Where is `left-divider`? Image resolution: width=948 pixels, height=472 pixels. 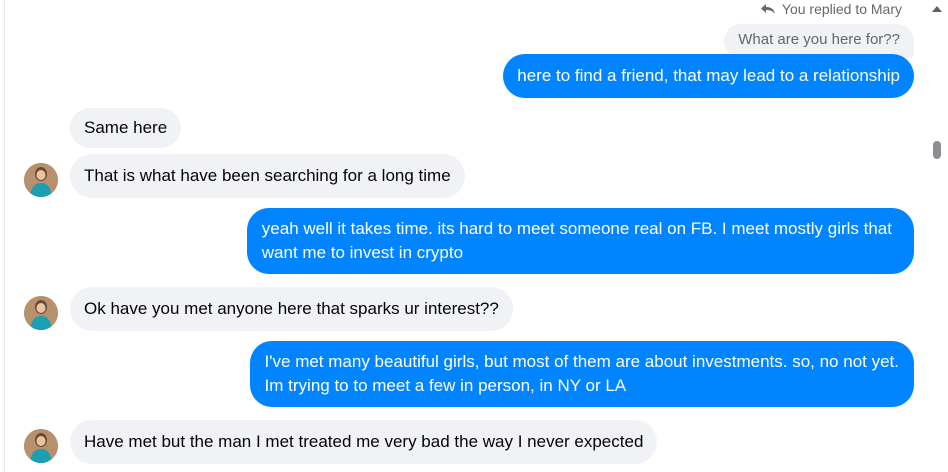 left-divider is located at coordinates (2, 236).